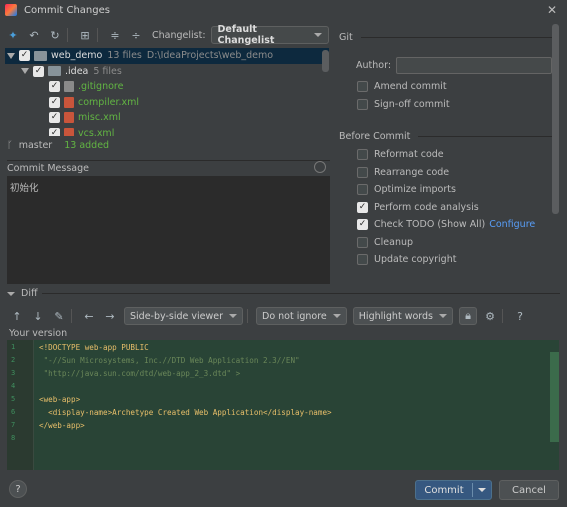 Image resolution: width=567 pixels, height=507 pixels. What do you see at coordinates (167, 87) in the screenshot?
I see `tree-row-file: ✓ .gitignore` at bounding box center [167, 87].